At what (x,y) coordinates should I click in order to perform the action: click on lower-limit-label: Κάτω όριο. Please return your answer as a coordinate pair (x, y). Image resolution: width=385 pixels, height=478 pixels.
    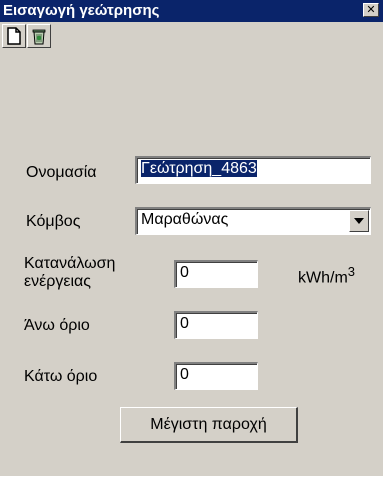
    Looking at the image, I should click on (61, 376).